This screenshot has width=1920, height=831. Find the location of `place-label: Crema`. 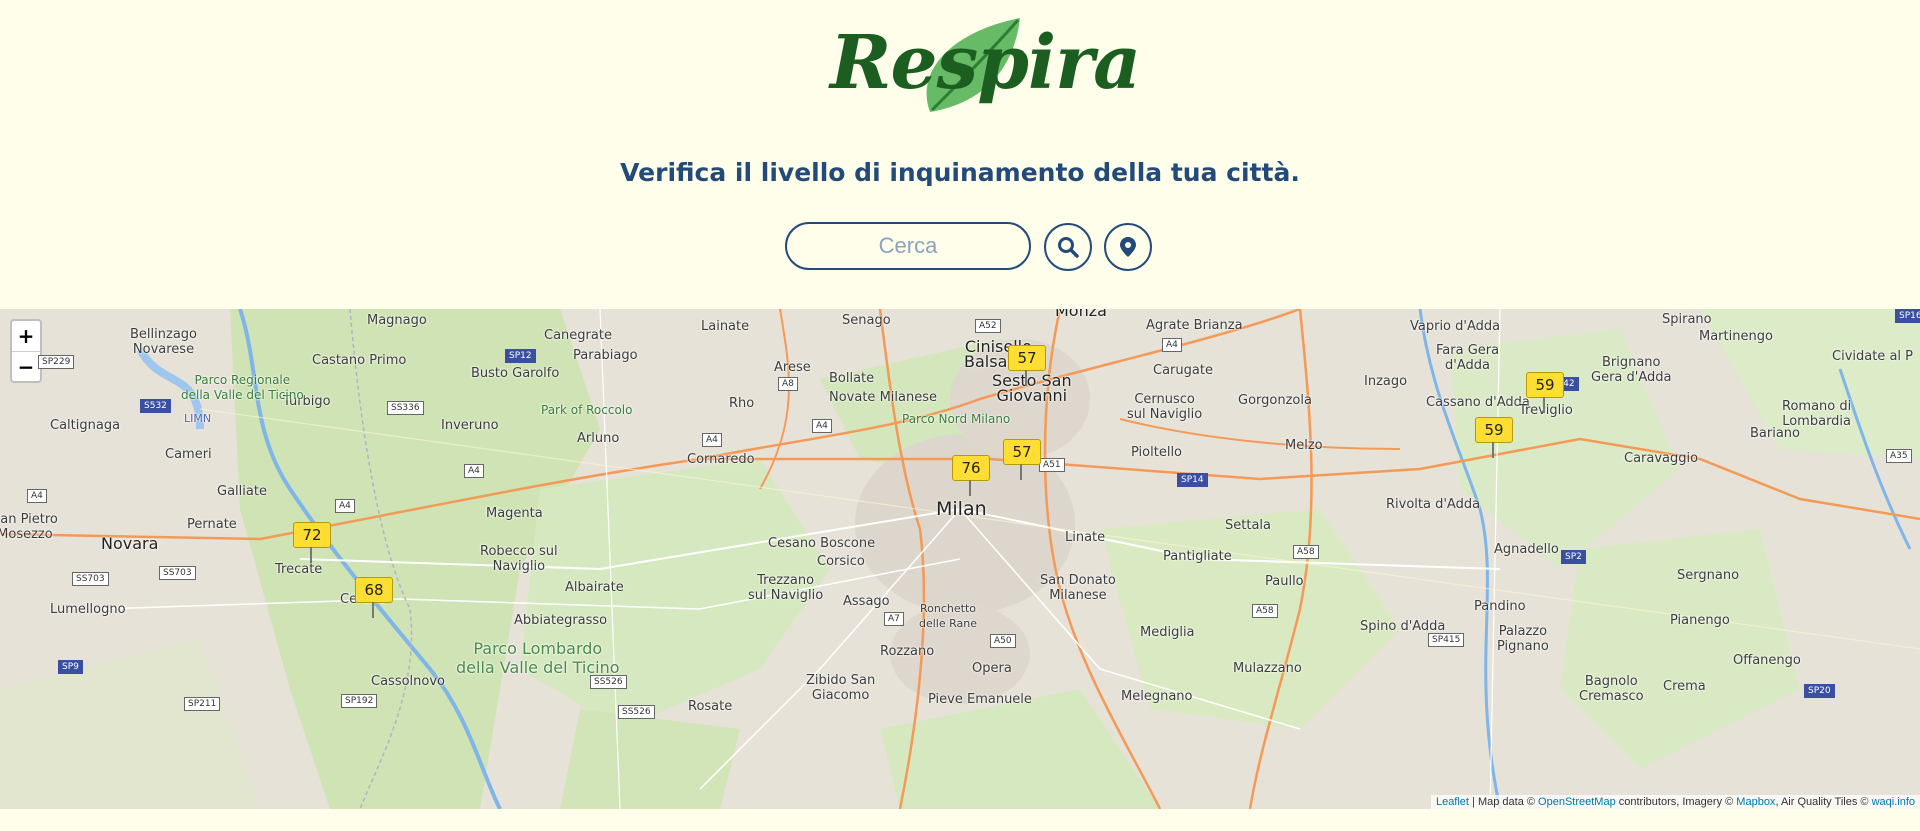

place-label: Crema is located at coordinates (1684, 686).